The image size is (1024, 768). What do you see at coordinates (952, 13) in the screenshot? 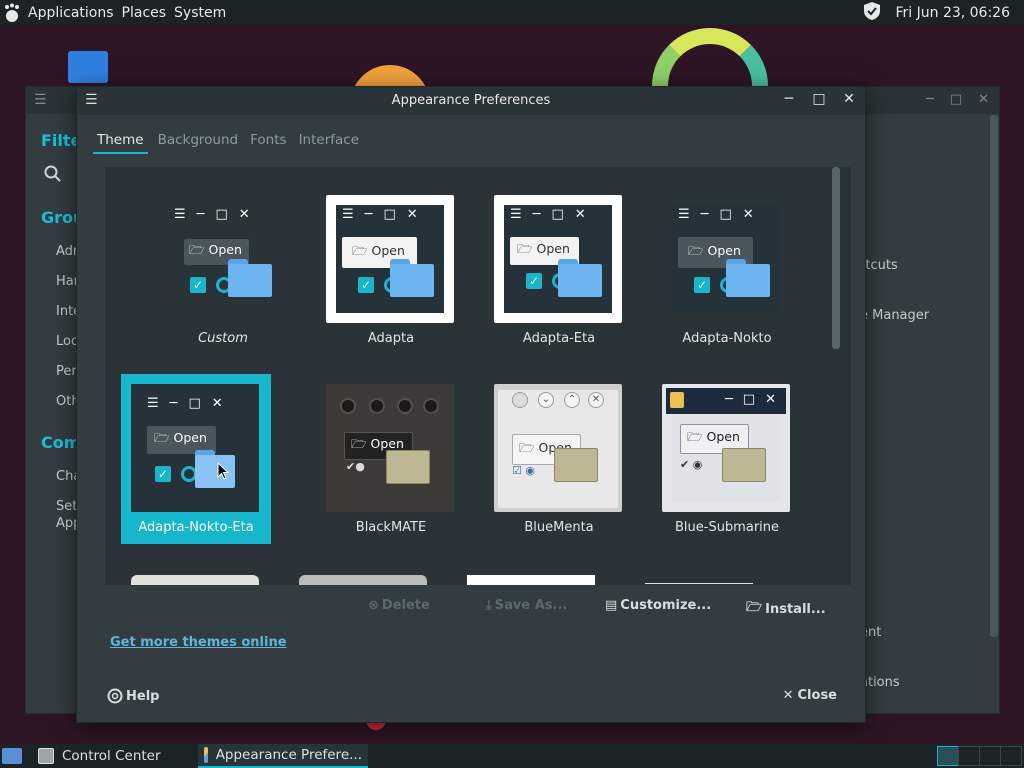
I see `clock: Fri Jun 23, 06:26` at bounding box center [952, 13].